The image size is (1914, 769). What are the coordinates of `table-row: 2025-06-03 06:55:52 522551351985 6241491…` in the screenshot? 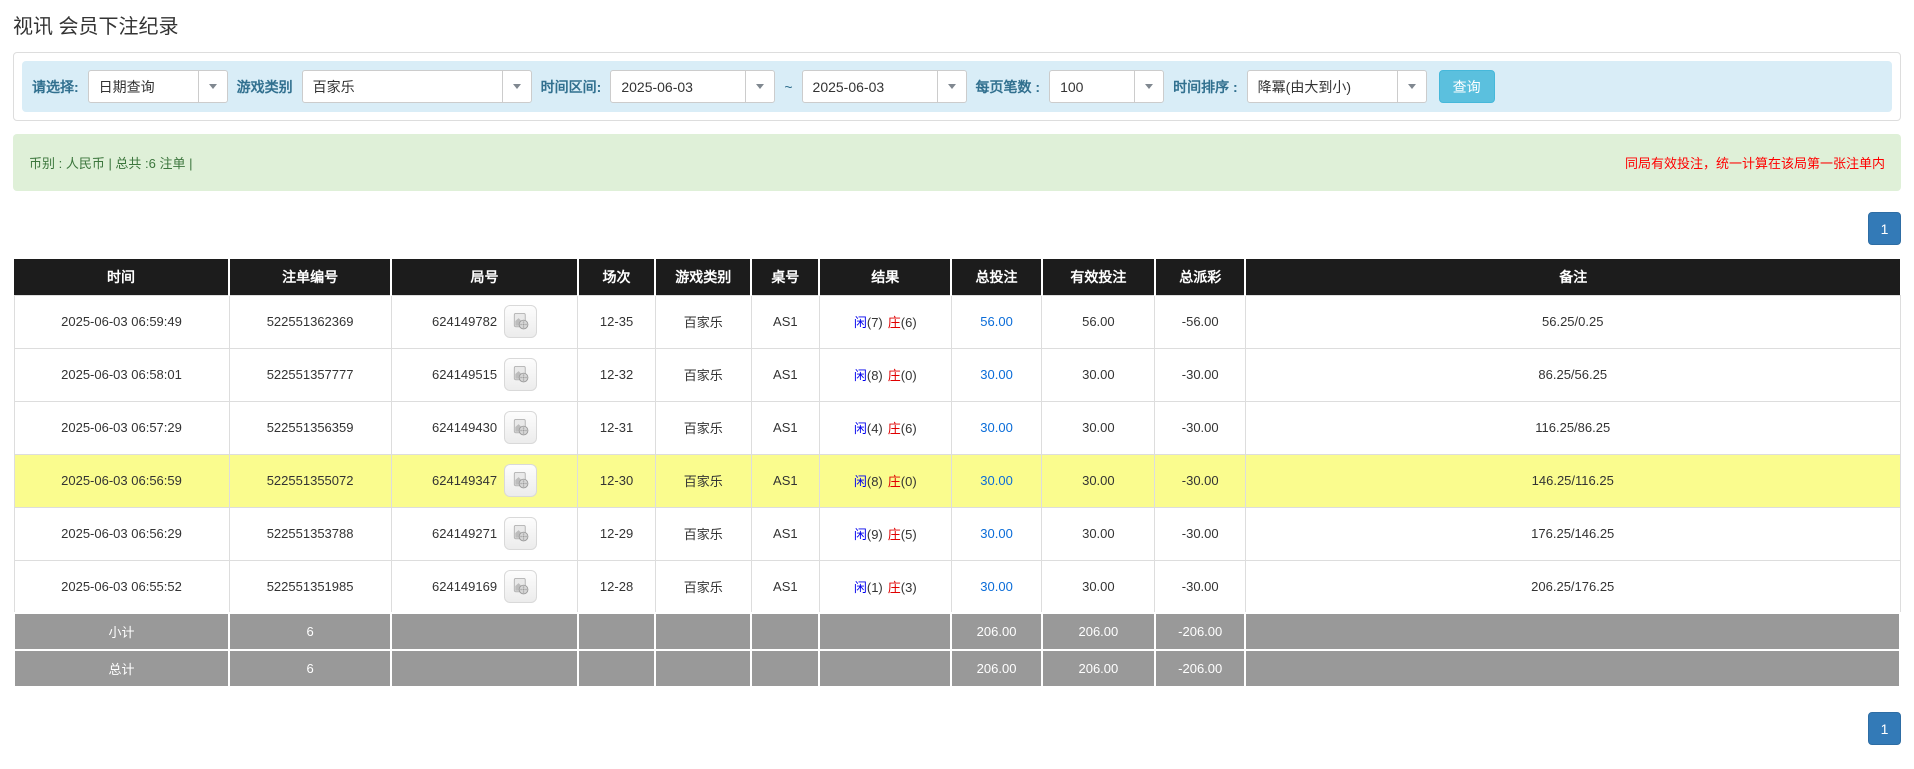 It's located at (957, 586).